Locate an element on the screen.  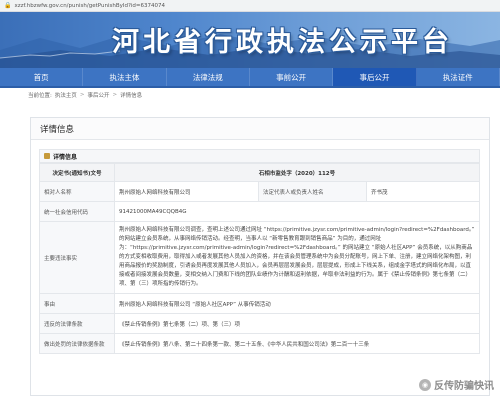
party-name-value: 荆州原始人网络科技有限公司 is located at coordinates (186, 191).